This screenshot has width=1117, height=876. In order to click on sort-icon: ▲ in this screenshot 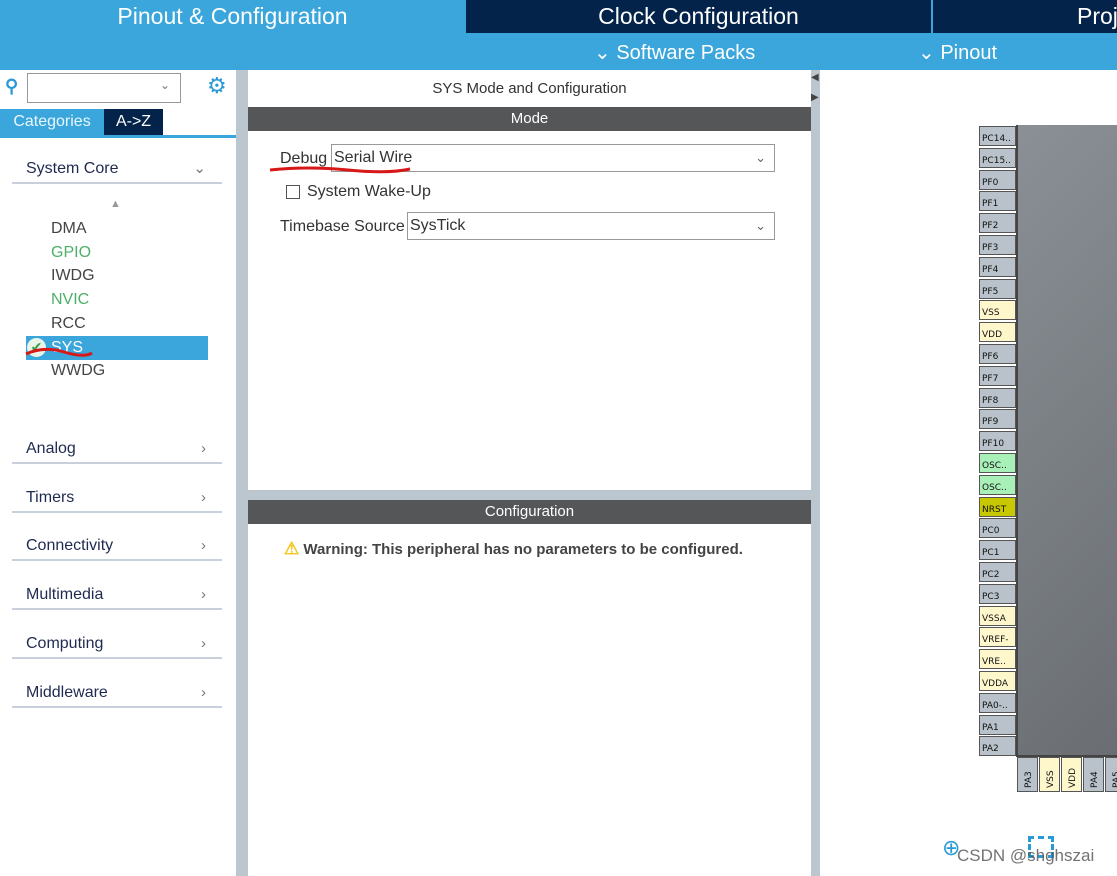, I will do `click(115, 204)`.